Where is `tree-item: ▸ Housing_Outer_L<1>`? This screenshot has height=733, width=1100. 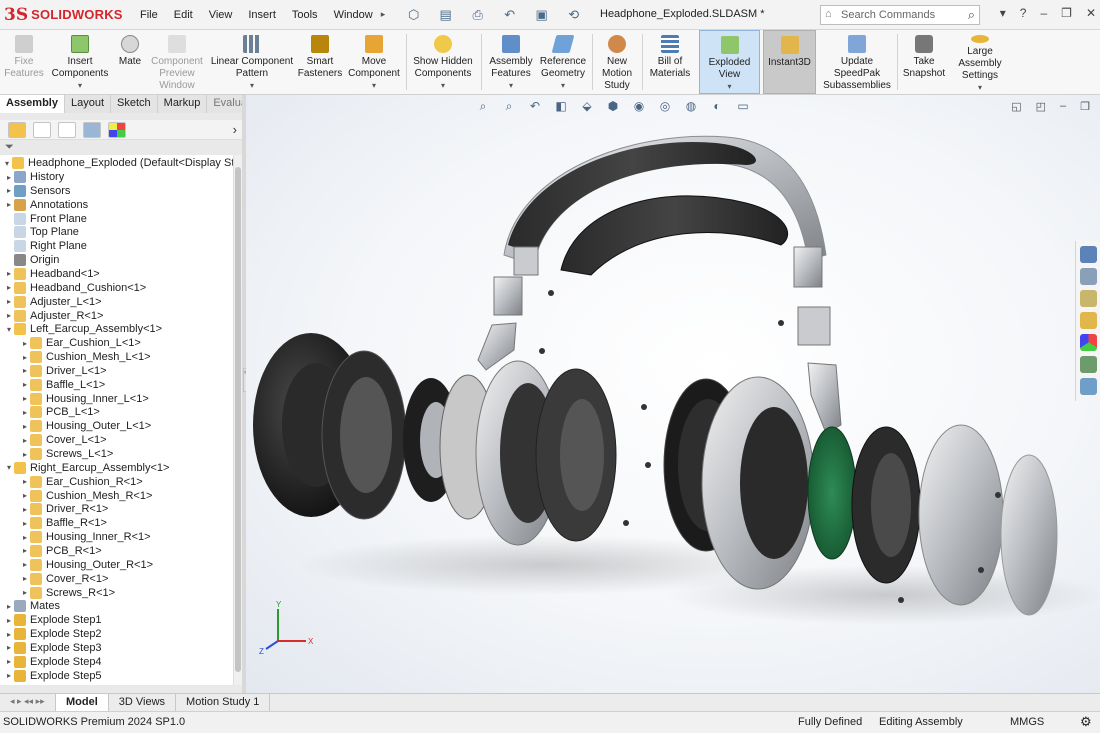
tree-item: ▸ Housing_Outer_L<1> is located at coordinates (85, 426).